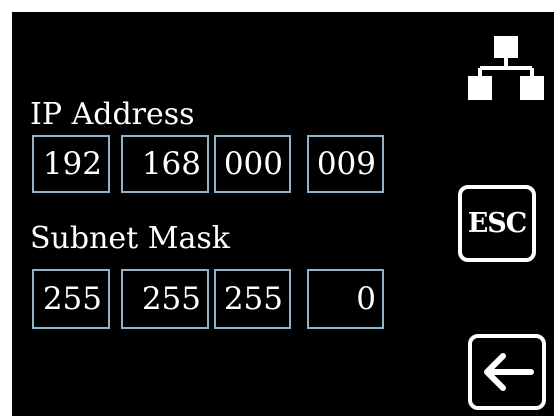 The image size is (554, 416). I want to click on subnet-octet-1-field: 255, so click(71, 299).